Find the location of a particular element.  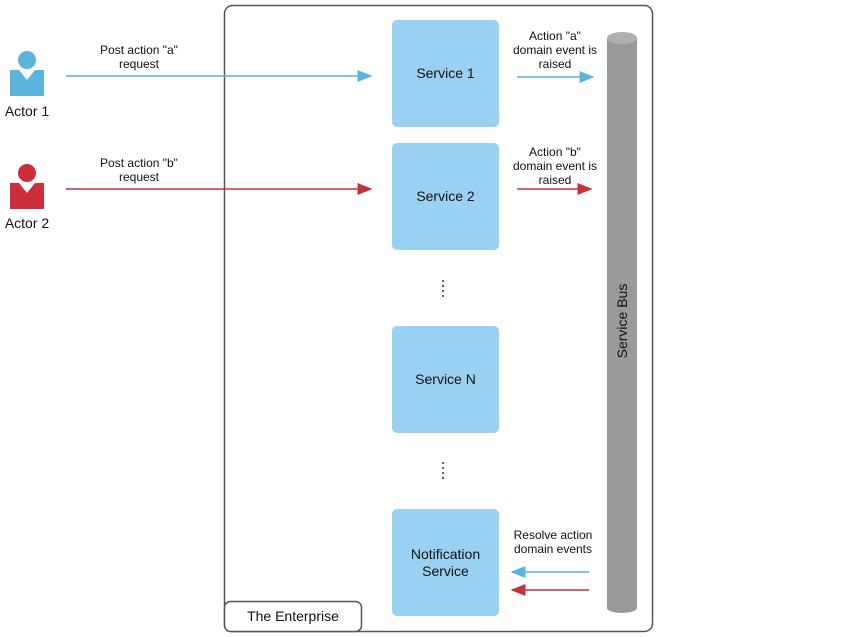

actor-1-label: Actor 1 is located at coordinates (27, 111).